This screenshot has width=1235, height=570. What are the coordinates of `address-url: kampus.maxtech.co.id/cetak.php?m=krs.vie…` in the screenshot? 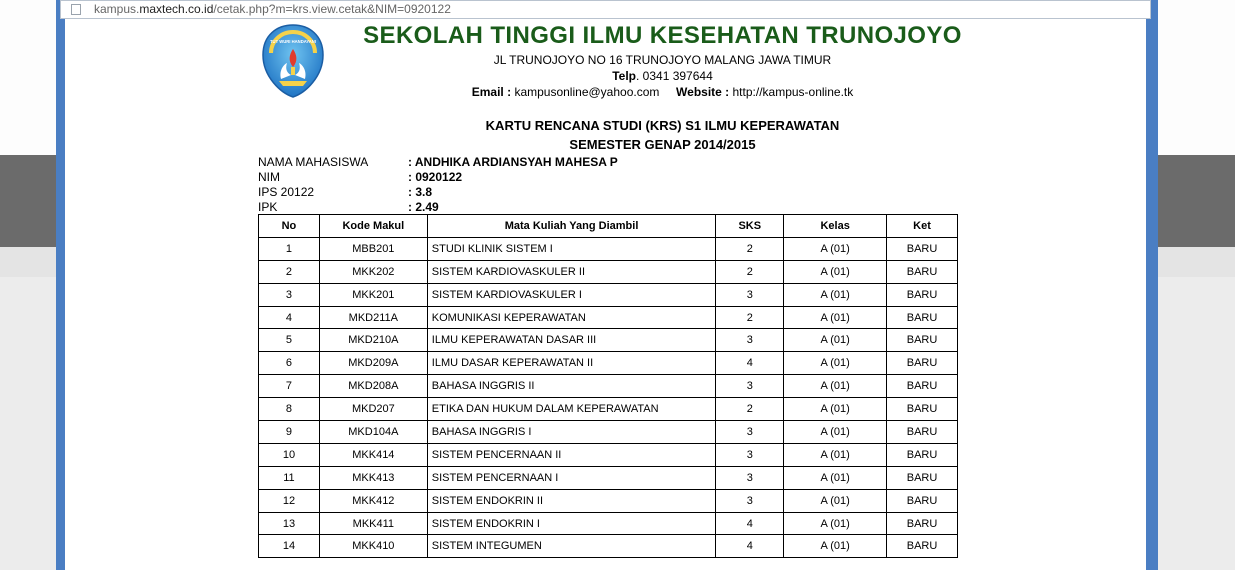 It's located at (272, 9).